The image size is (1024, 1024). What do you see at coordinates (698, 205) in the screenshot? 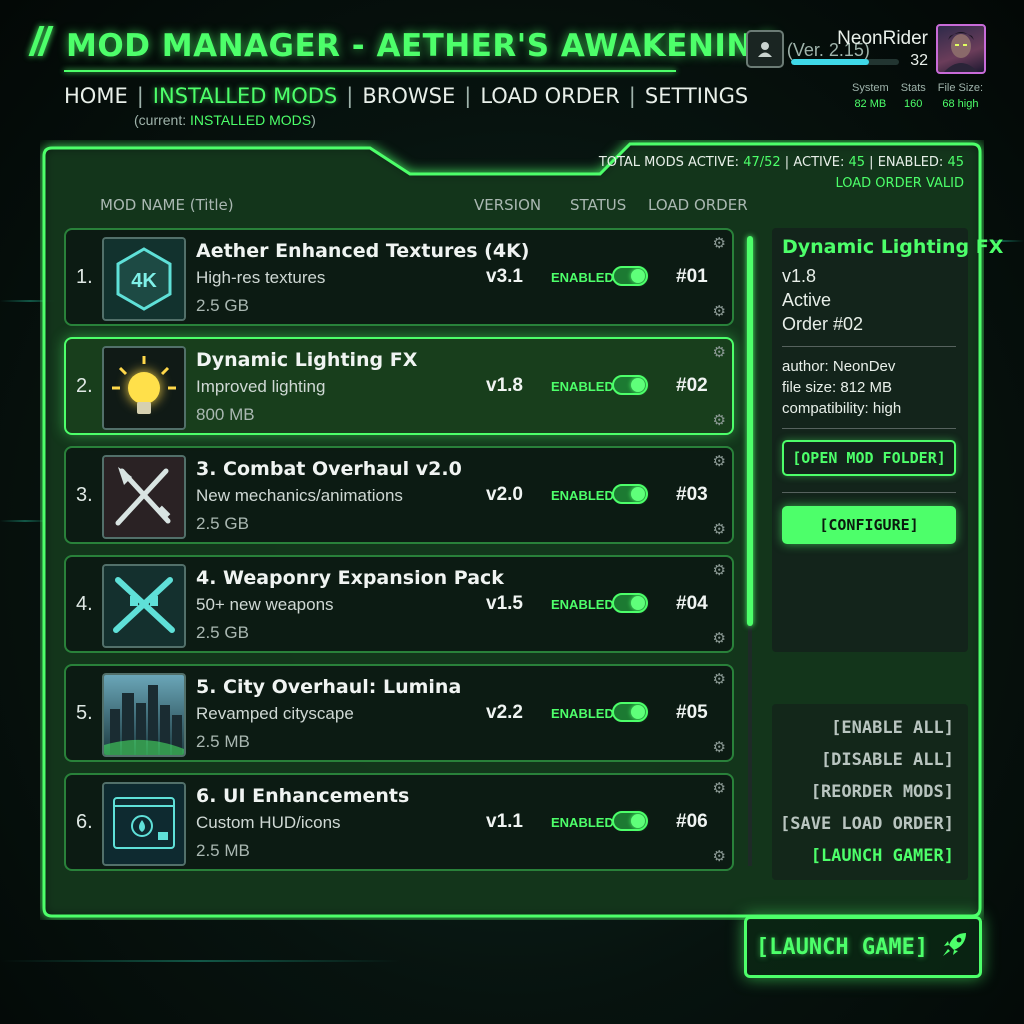
I see `column-header-load-order: LOAD ORDER` at bounding box center [698, 205].